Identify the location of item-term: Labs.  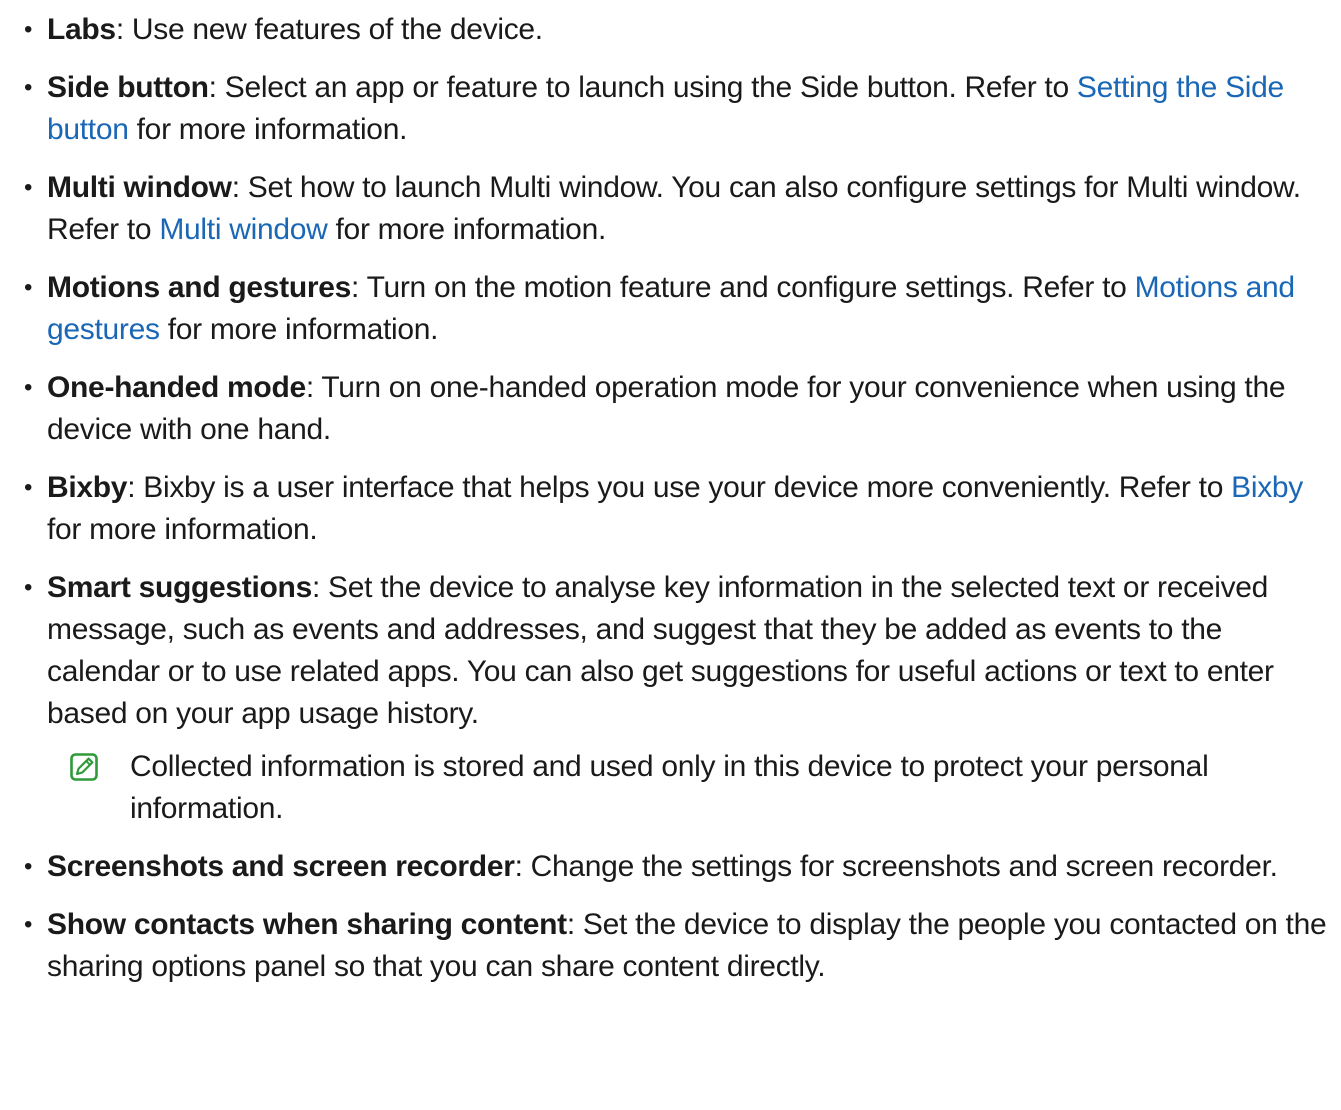
(81, 29).